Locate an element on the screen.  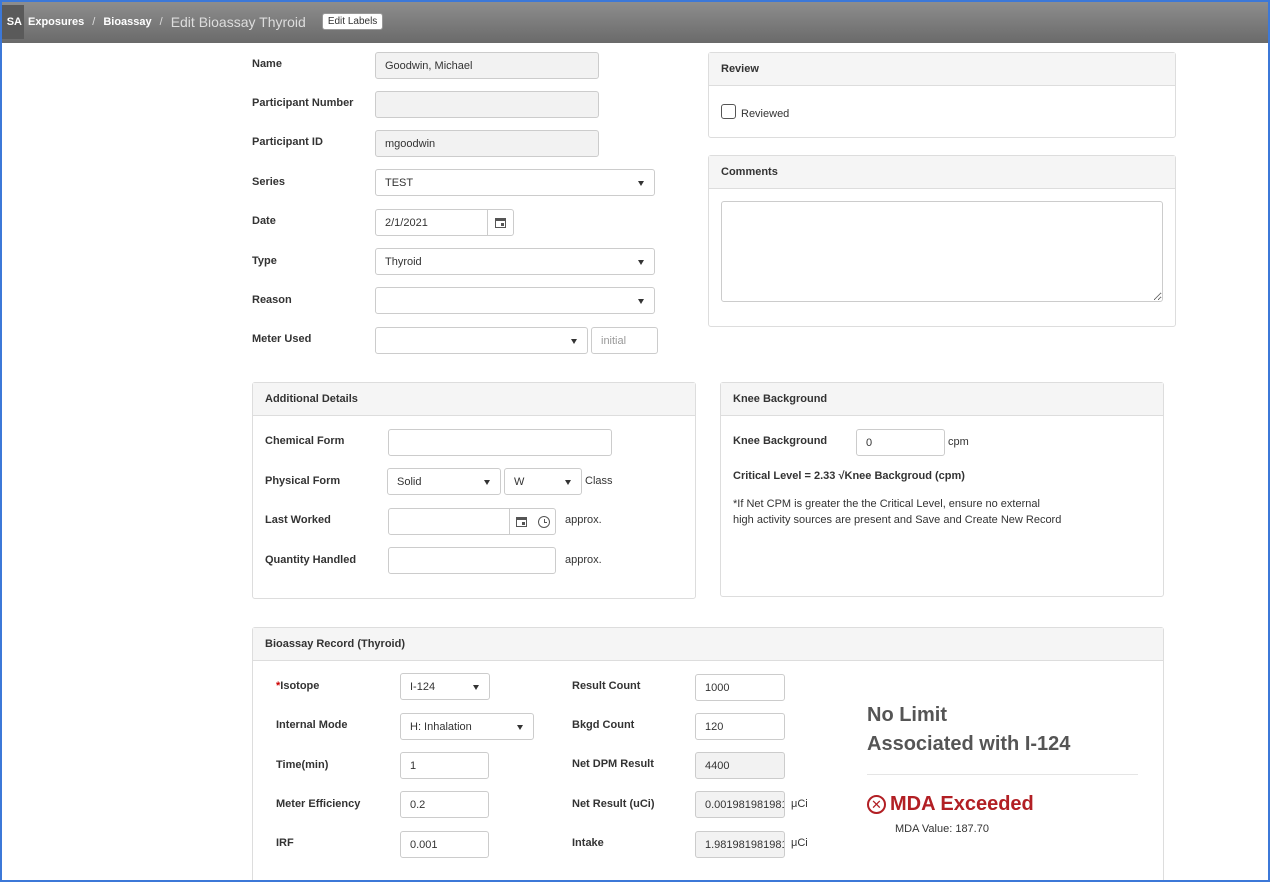
mda-value: MDA Value: 187.70 is located at coordinates (942, 829).